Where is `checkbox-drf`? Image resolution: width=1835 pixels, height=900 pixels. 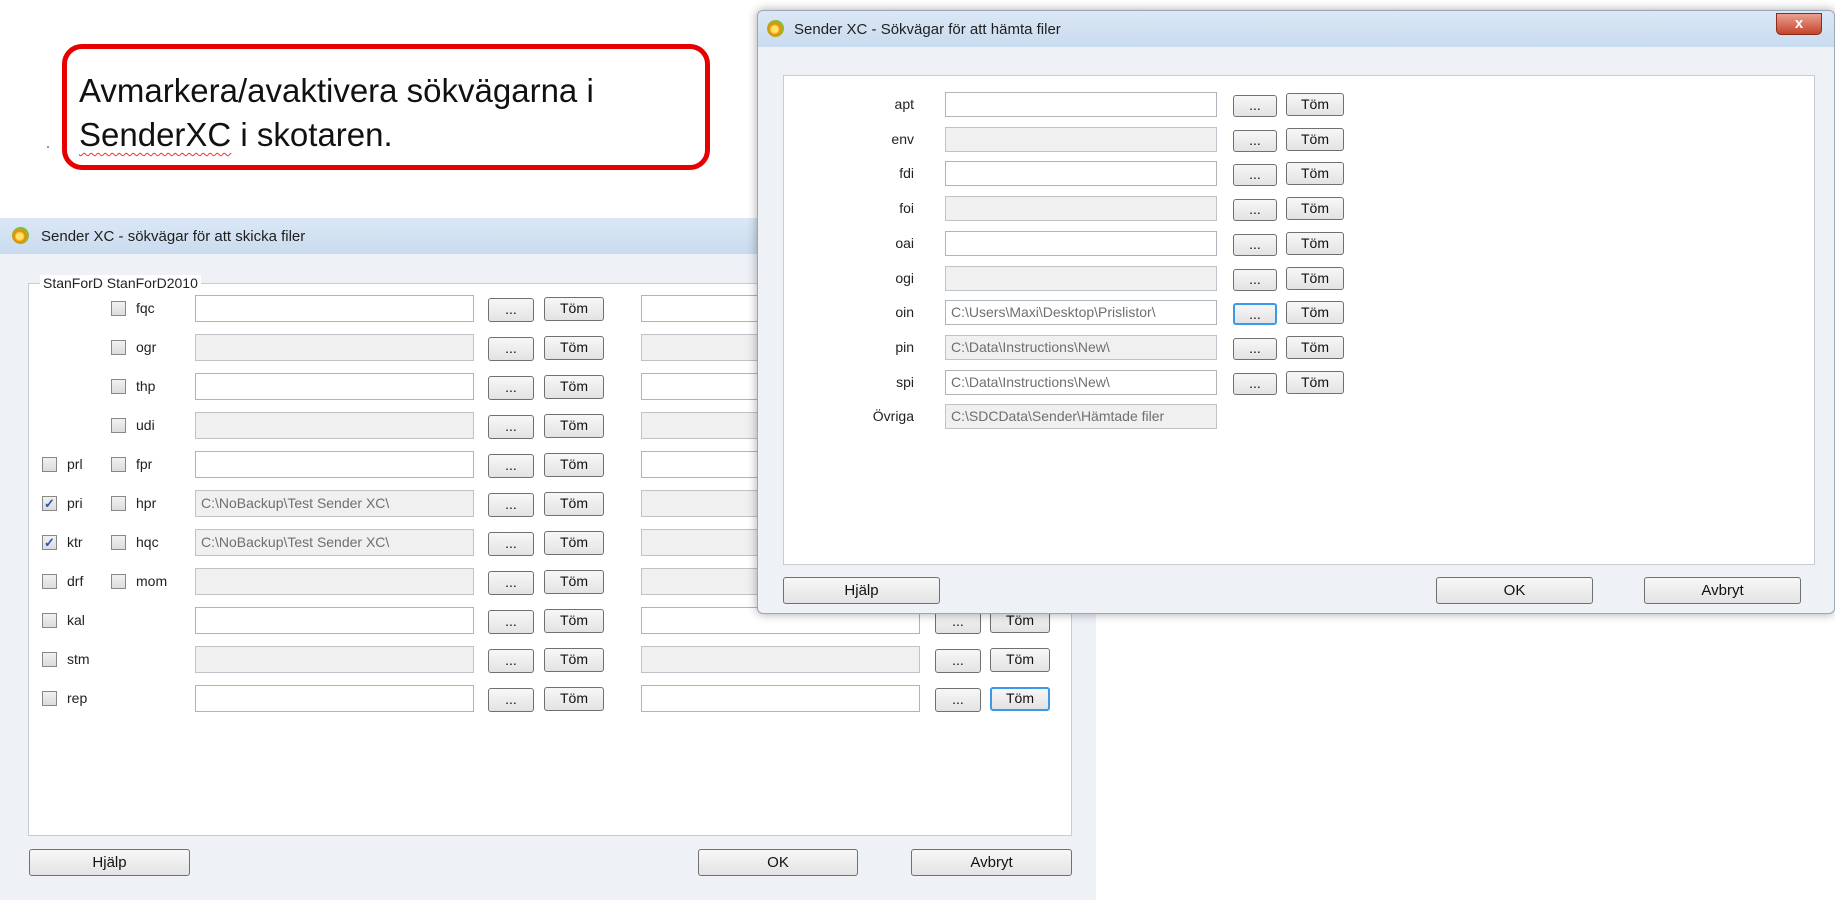 checkbox-drf is located at coordinates (49, 581).